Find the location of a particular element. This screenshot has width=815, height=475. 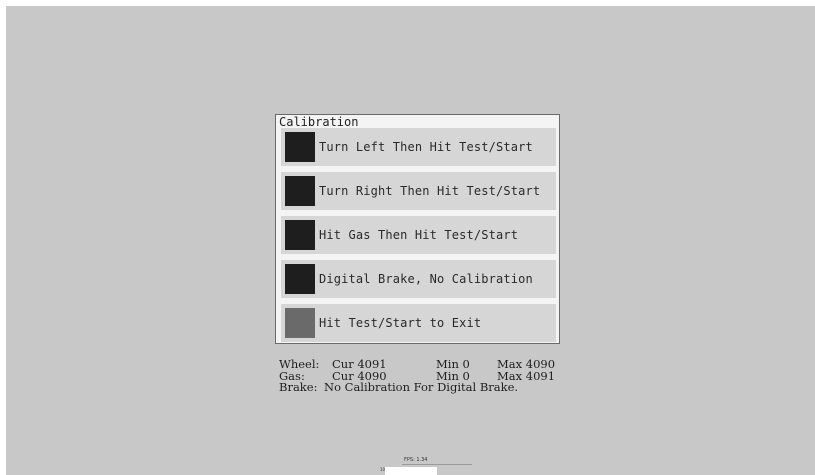

menu-item-label: Hit Test/Start to Exit is located at coordinates (400, 323).